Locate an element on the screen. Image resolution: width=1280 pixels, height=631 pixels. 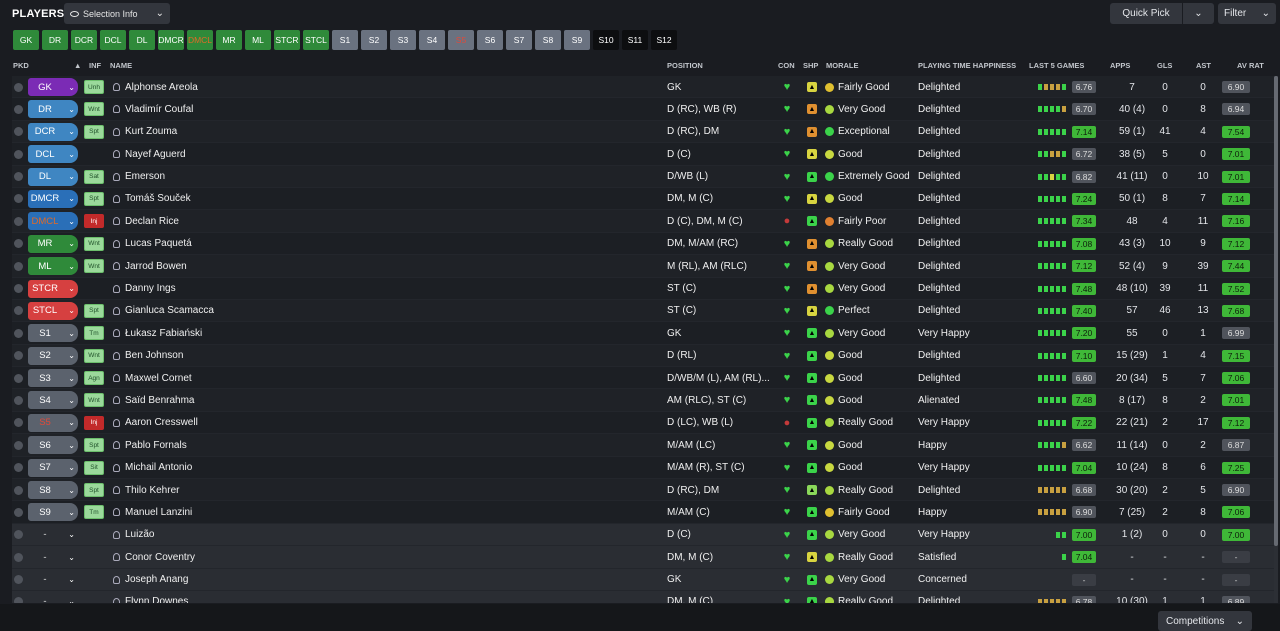
last5-cell: 6.76 is located at coordinates (1063, 87).